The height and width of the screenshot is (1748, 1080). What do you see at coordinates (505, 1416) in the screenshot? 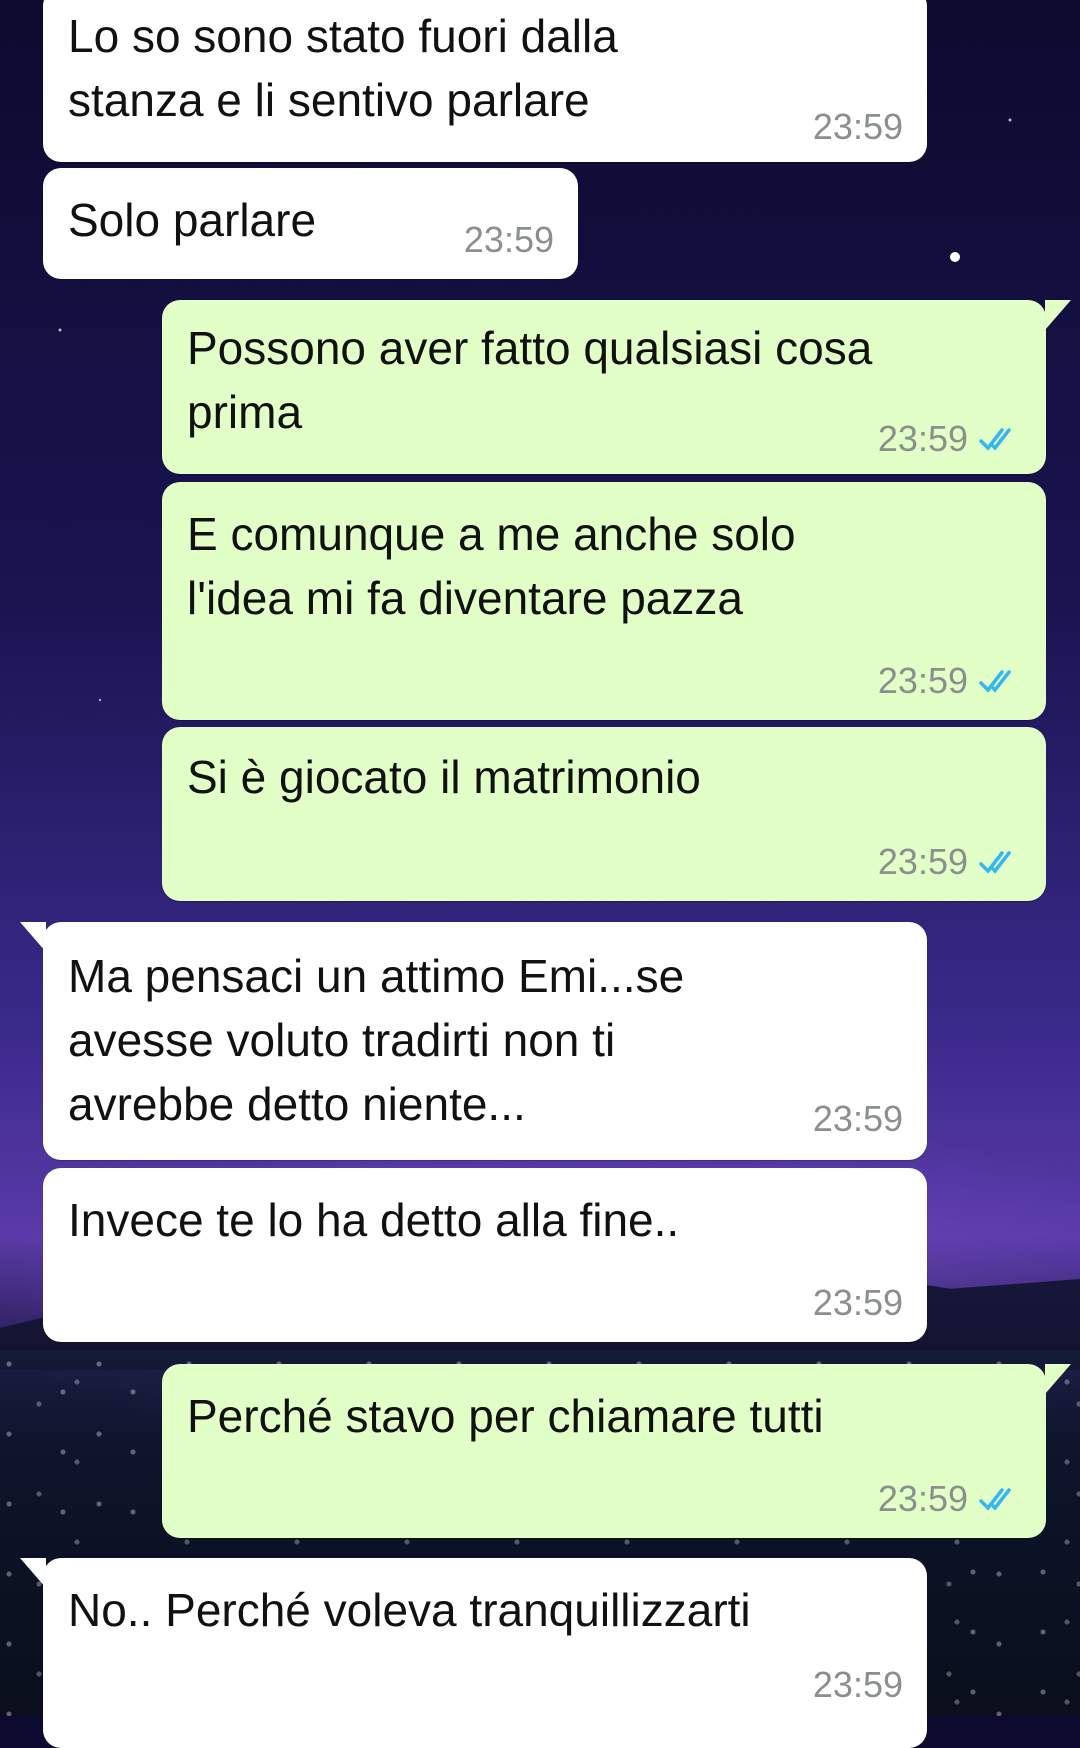
I see `message-text: Perché stavo per chiamare tutti` at bounding box center [505, 1416].